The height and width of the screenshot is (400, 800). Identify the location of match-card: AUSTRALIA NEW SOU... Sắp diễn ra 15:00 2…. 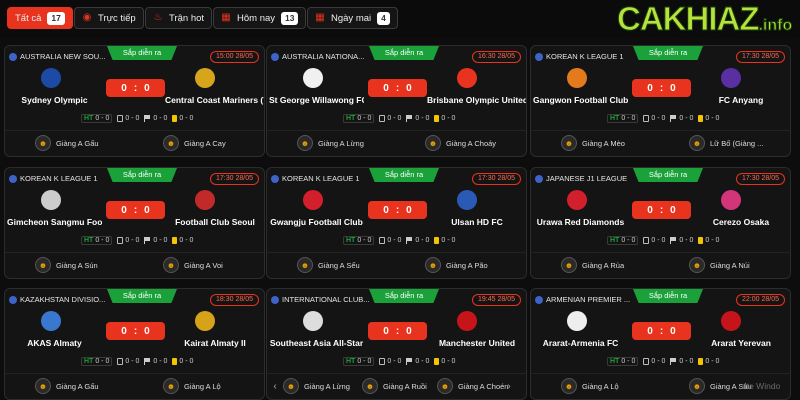
(134, 101).